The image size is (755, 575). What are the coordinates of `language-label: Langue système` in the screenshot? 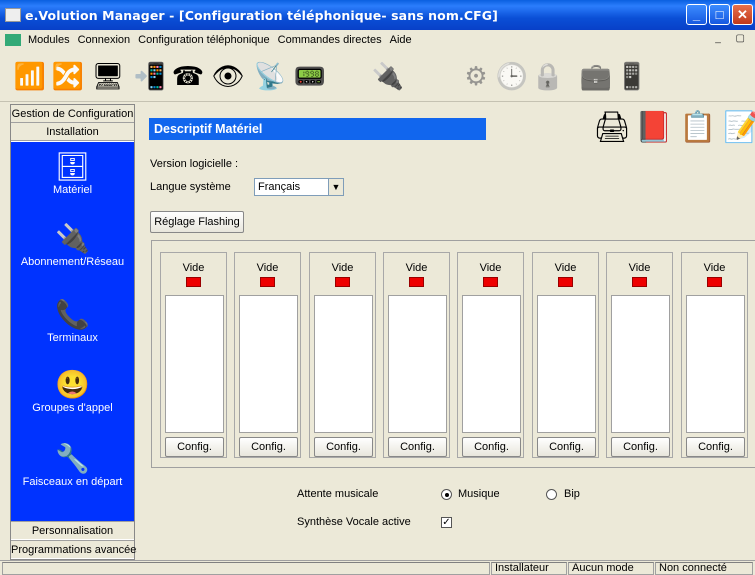 It's located at (190, 187).